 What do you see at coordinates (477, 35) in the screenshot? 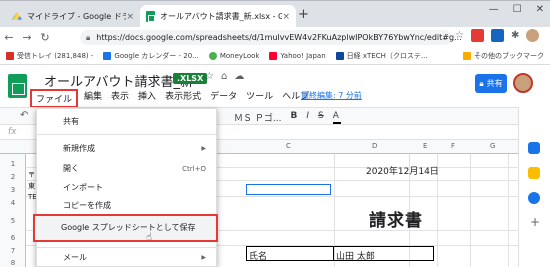
I see `pdf-extension-icon` at bounding box center [477, 35].